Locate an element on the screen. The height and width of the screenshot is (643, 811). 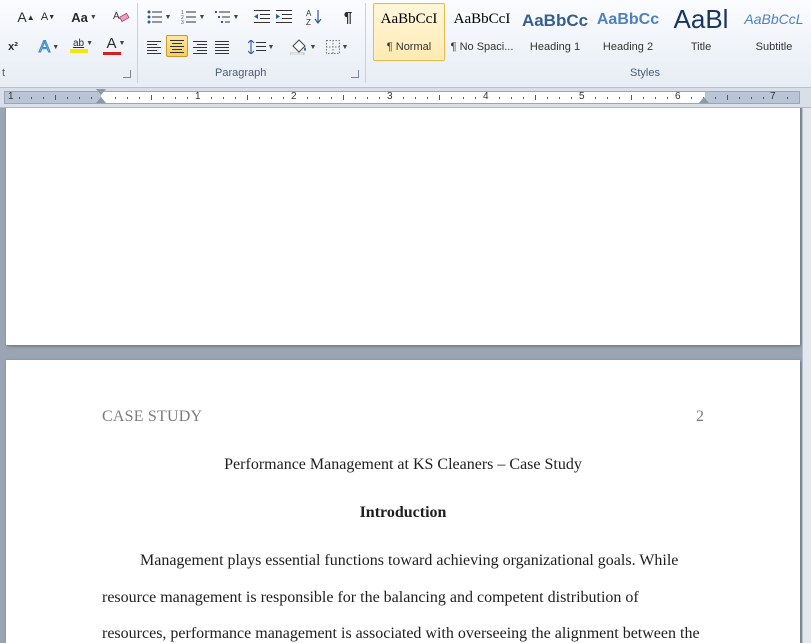
ruler-track: 1 1 2 3 4 5 6 7 is located at coordinates (402, 97).